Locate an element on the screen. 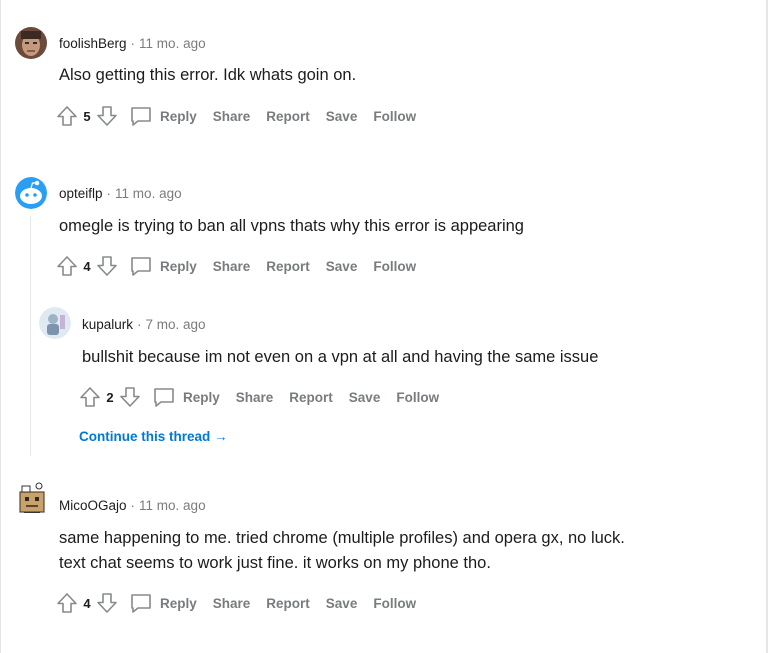 This screenshot has height=653, width=768. comment-meta: foolishBerg · 11 mo. ago is located at coordinates (132, 43).